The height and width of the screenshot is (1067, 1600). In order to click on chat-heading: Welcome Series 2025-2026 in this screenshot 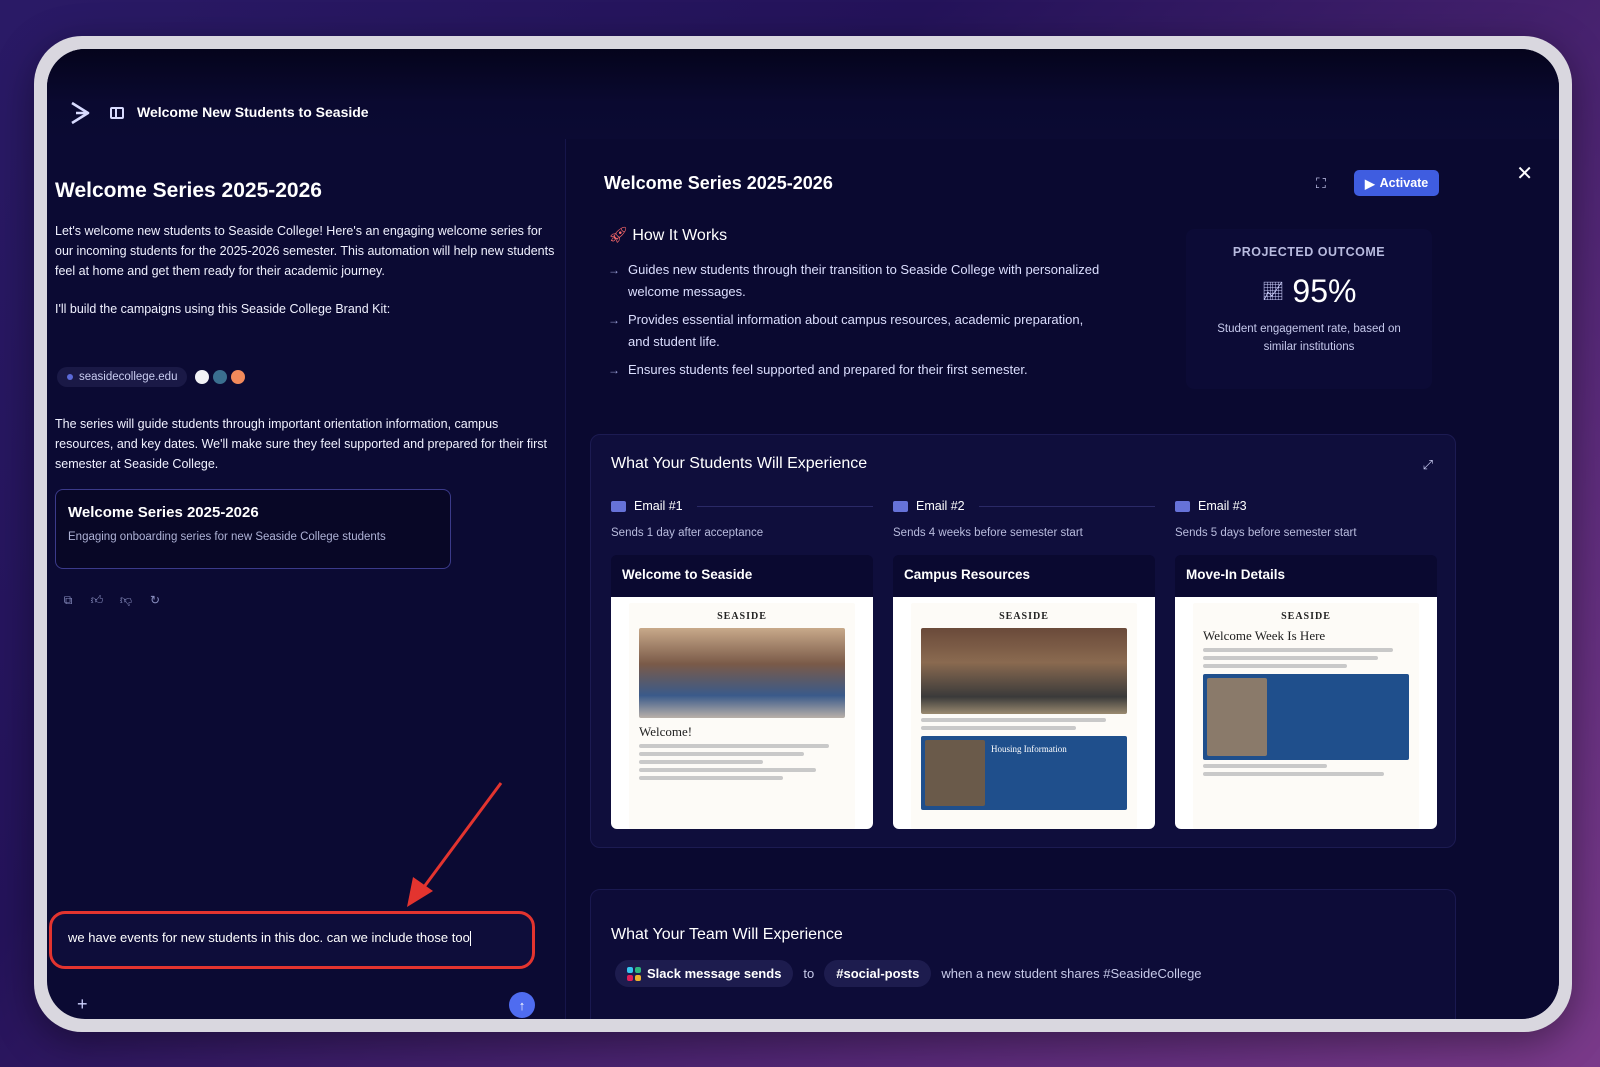, I will do `click(188, 190)`.